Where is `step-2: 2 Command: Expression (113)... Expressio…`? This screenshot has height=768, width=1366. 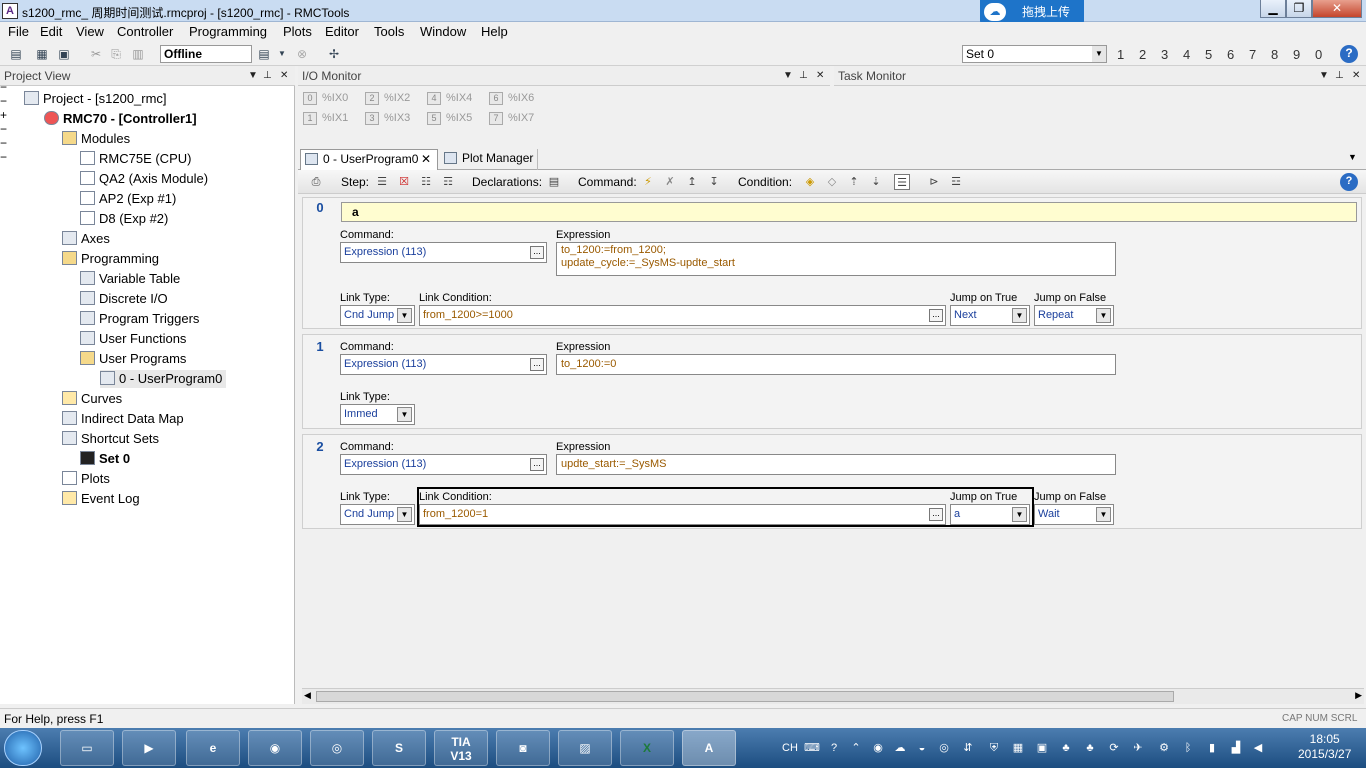
step-2: 2 Command: Expression (113)... Expressio… is located at coordinates (832, 481).